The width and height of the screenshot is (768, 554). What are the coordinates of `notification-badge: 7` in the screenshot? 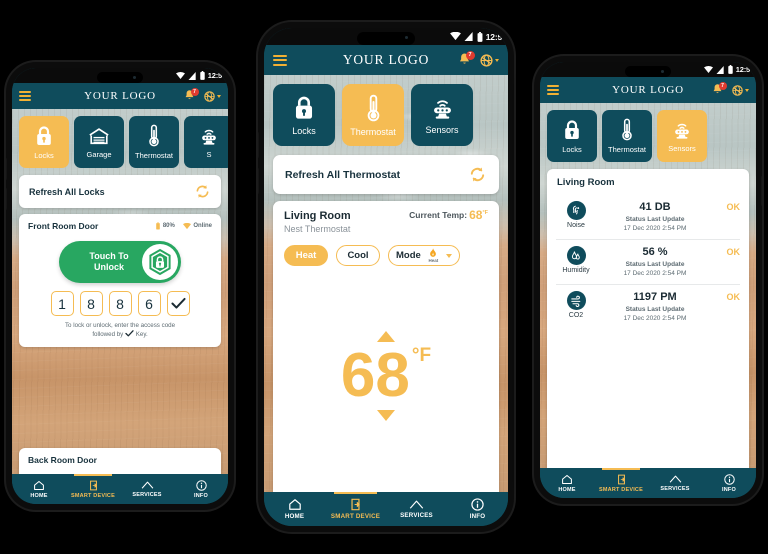 It's located at (194, 92).